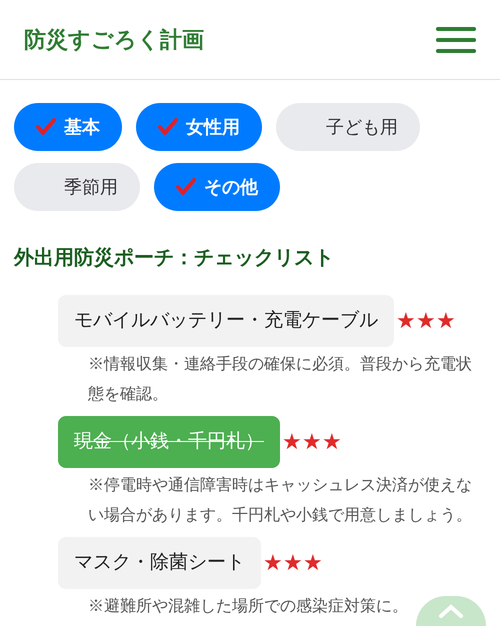  What do you see at coordinates (217, 187) in the screenshot?
I see `filter-chip: その他` at bounding box center [217, 187].